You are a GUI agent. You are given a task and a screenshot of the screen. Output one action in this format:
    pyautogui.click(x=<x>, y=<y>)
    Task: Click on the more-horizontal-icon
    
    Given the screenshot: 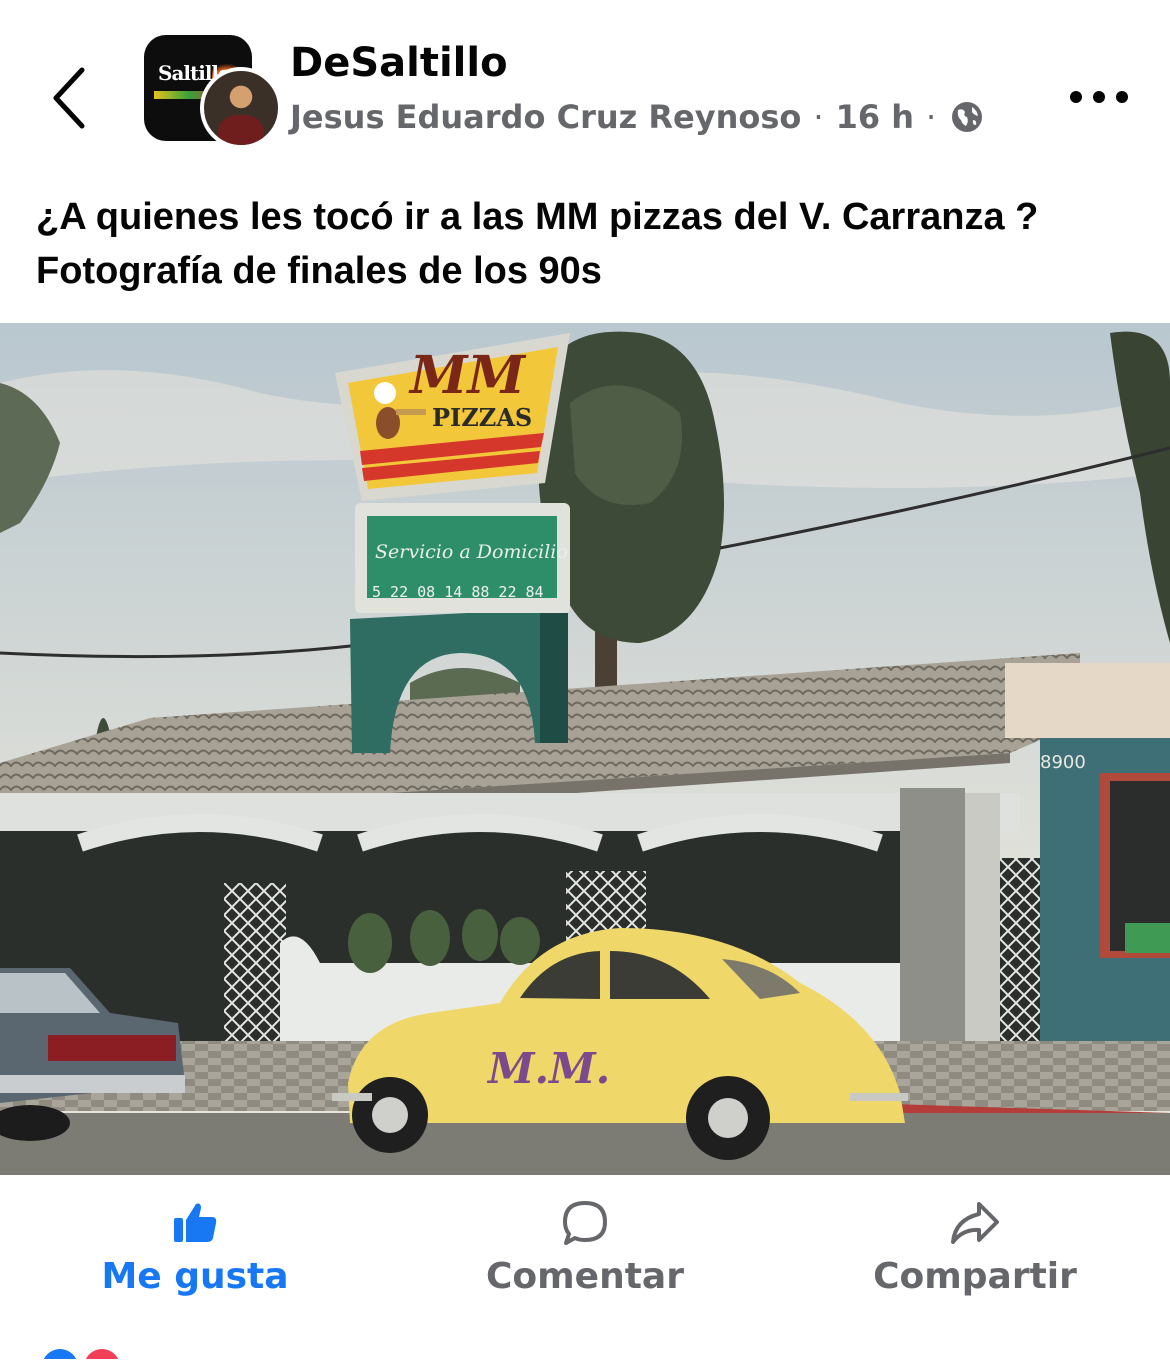 What is the action you would take?
    pyautogui.click(x=1099, y=97)
    